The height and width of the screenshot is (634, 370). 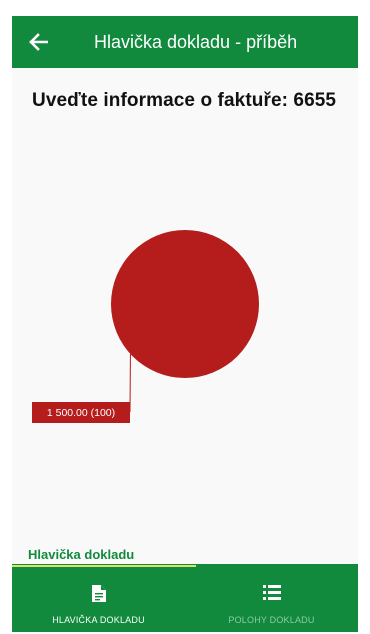 I want to click on page-title: Hlavička dokladu - příběh, so click(x=196, y=42).